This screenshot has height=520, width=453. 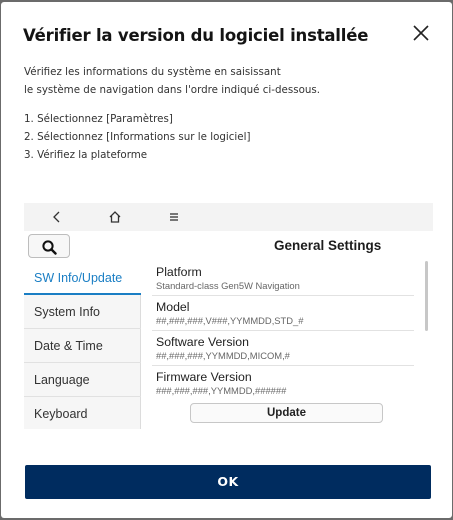 What do you see at coordinates (286, 413) in the screenshot?
I see `update-button: Update` at bounding box center [286, 413].